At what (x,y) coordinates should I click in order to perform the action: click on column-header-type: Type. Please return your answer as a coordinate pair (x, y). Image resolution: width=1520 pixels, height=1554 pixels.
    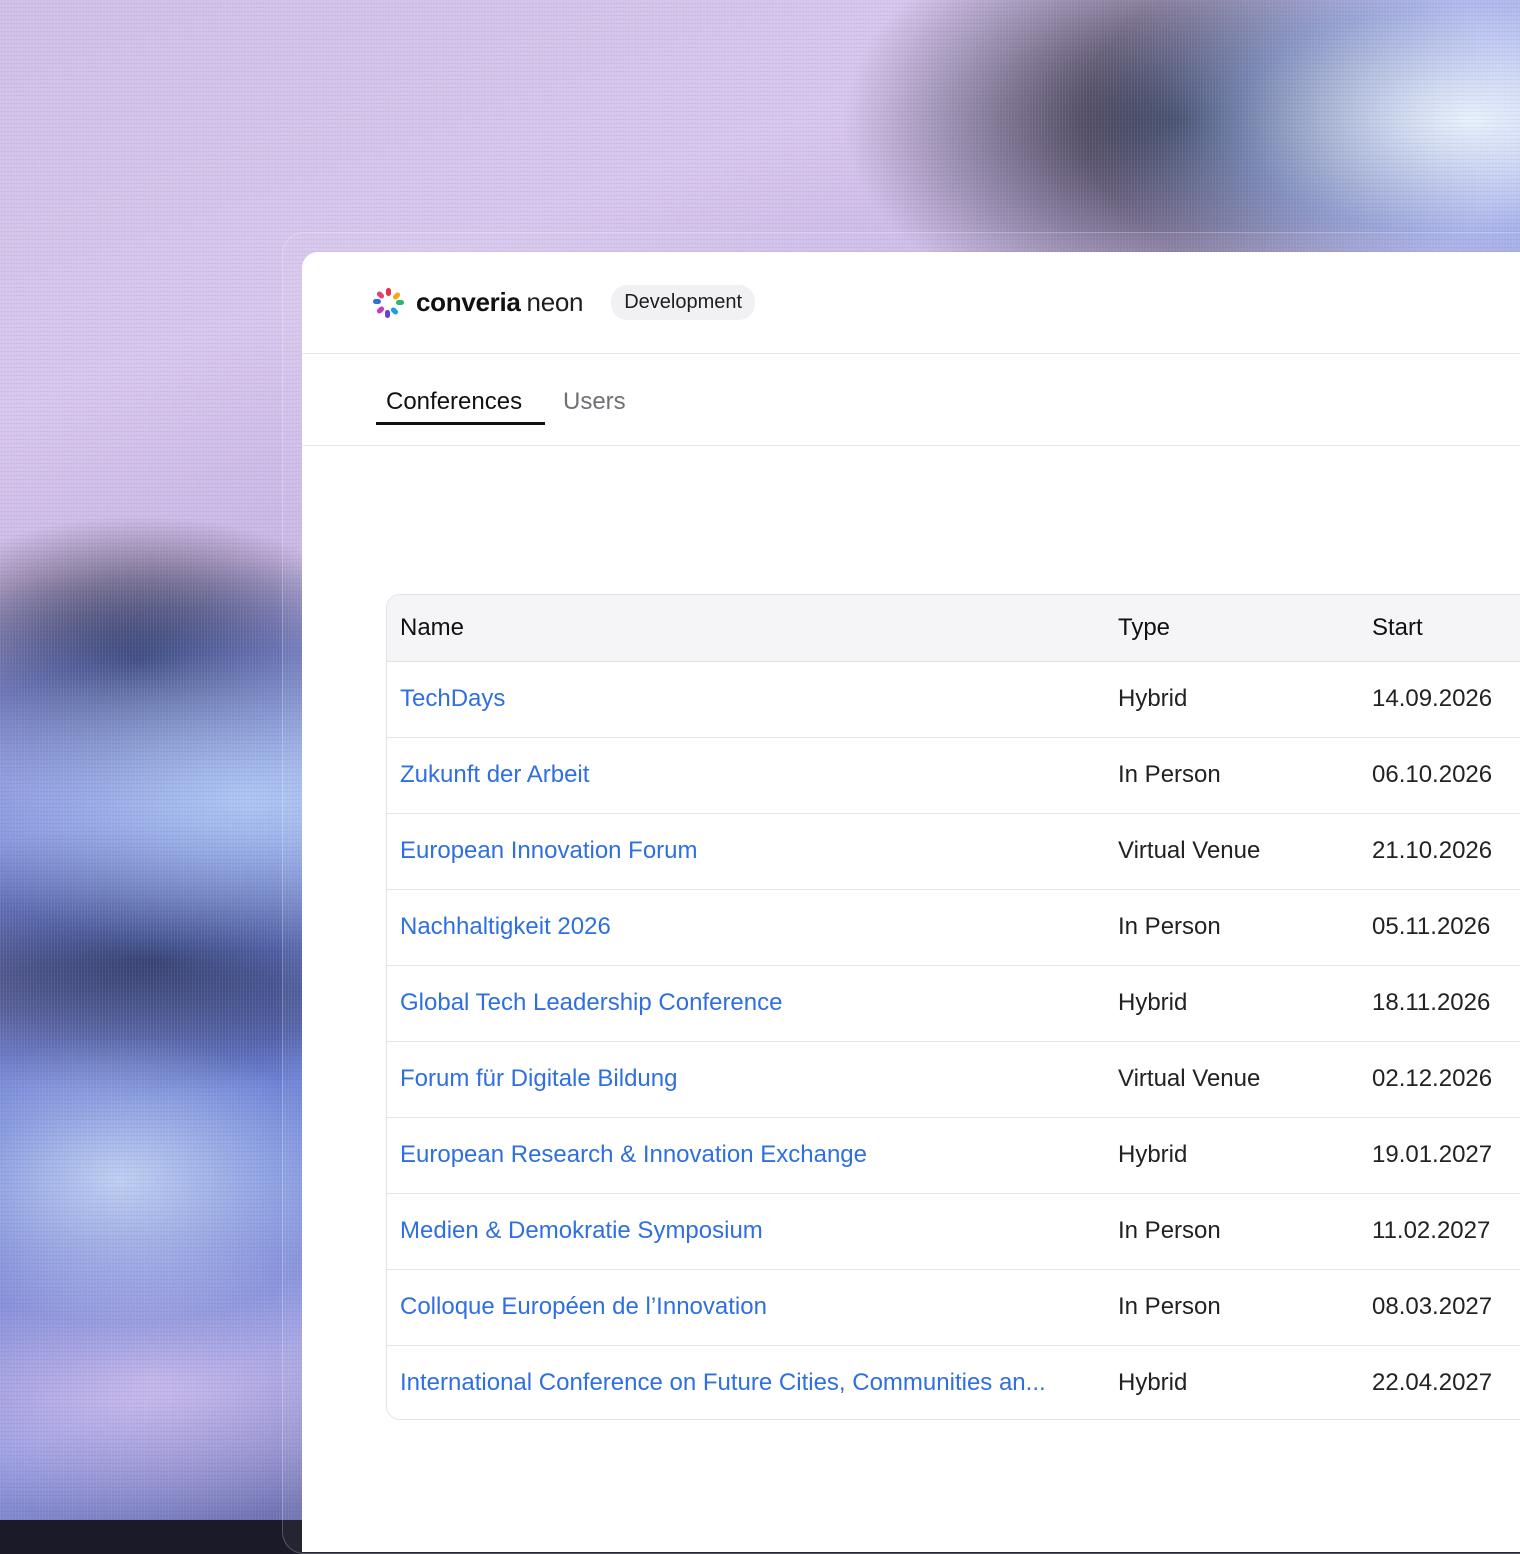
    Looking at the image, I should click on (1245, 628).